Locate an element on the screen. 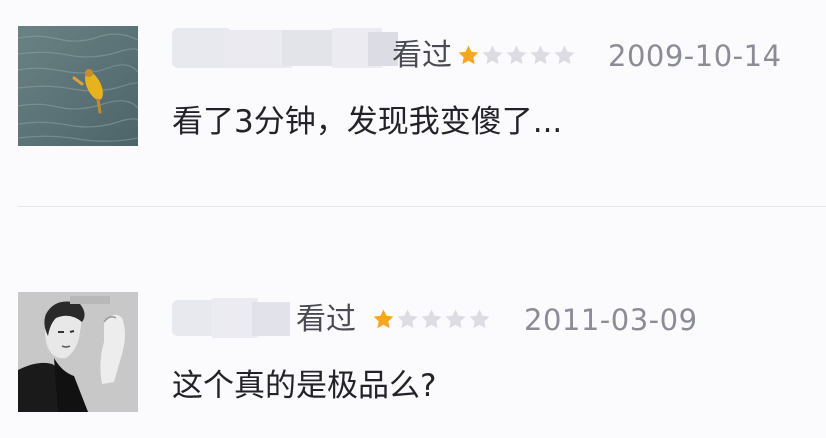 This screenshot has width=826, height=438. divider is located at coordinates (422, 206).